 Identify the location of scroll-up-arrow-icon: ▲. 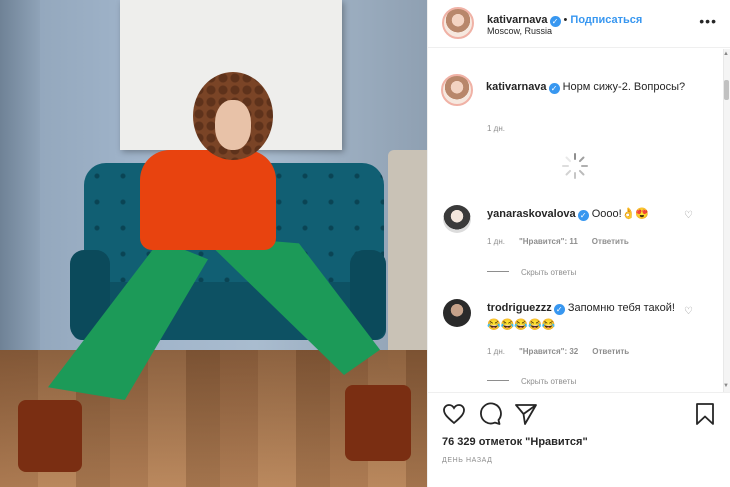
(726, 54).